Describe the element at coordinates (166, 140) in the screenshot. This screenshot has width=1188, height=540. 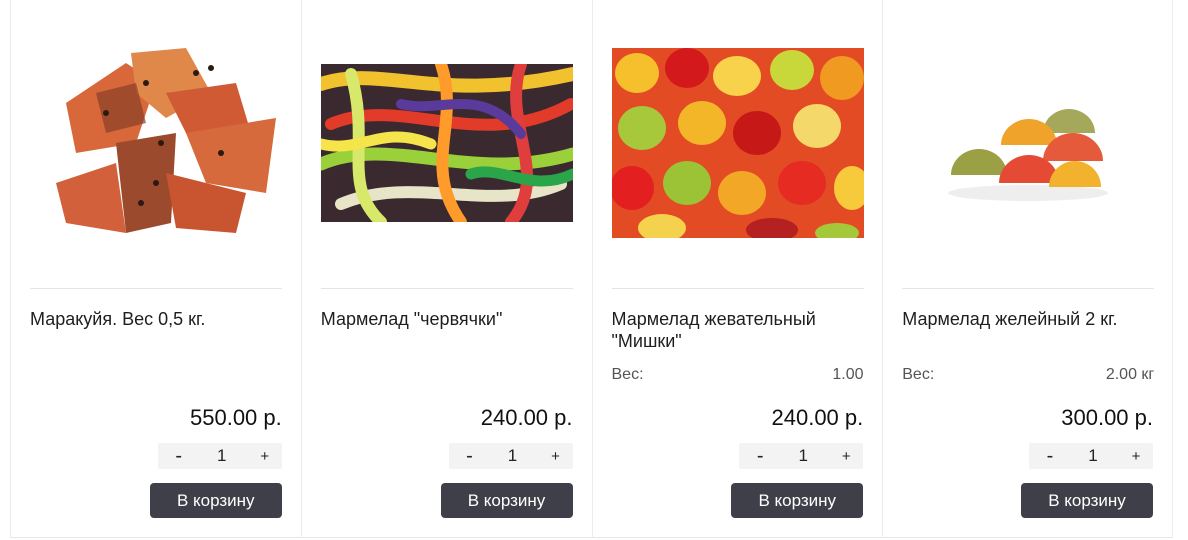
I see `passion-fruit-candy-image` at that location.